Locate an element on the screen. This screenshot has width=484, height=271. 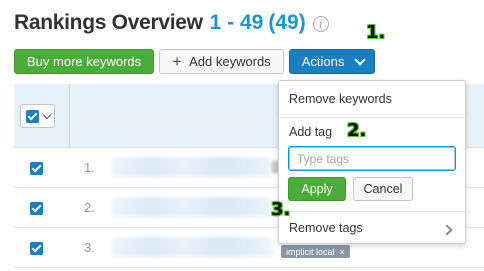
rankings-range: 1 - 49 is located at coordinates (236, 22).